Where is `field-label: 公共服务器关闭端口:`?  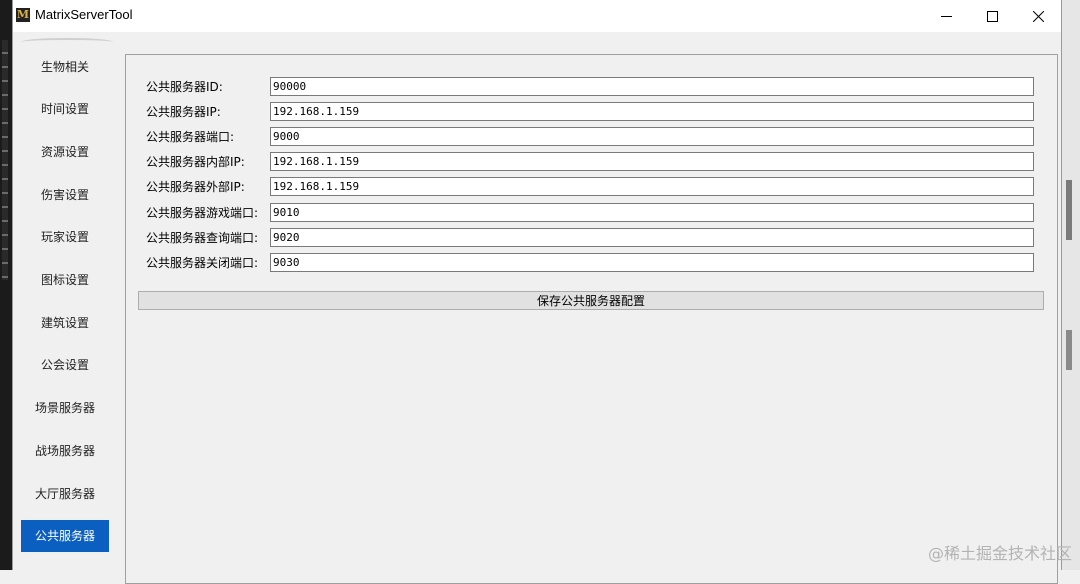
field-label: 公共服务器关闭端口: is located at coordinates (202, 262).